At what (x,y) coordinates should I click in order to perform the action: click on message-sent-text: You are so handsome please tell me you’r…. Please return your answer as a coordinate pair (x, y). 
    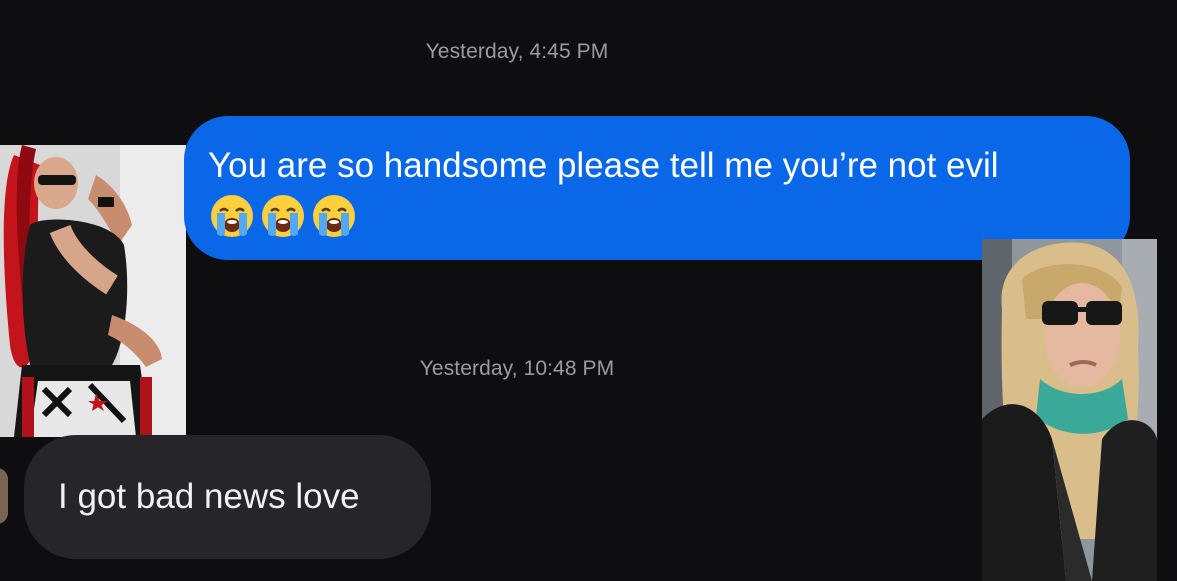
    Looking at the image, I should click on (603, 165).